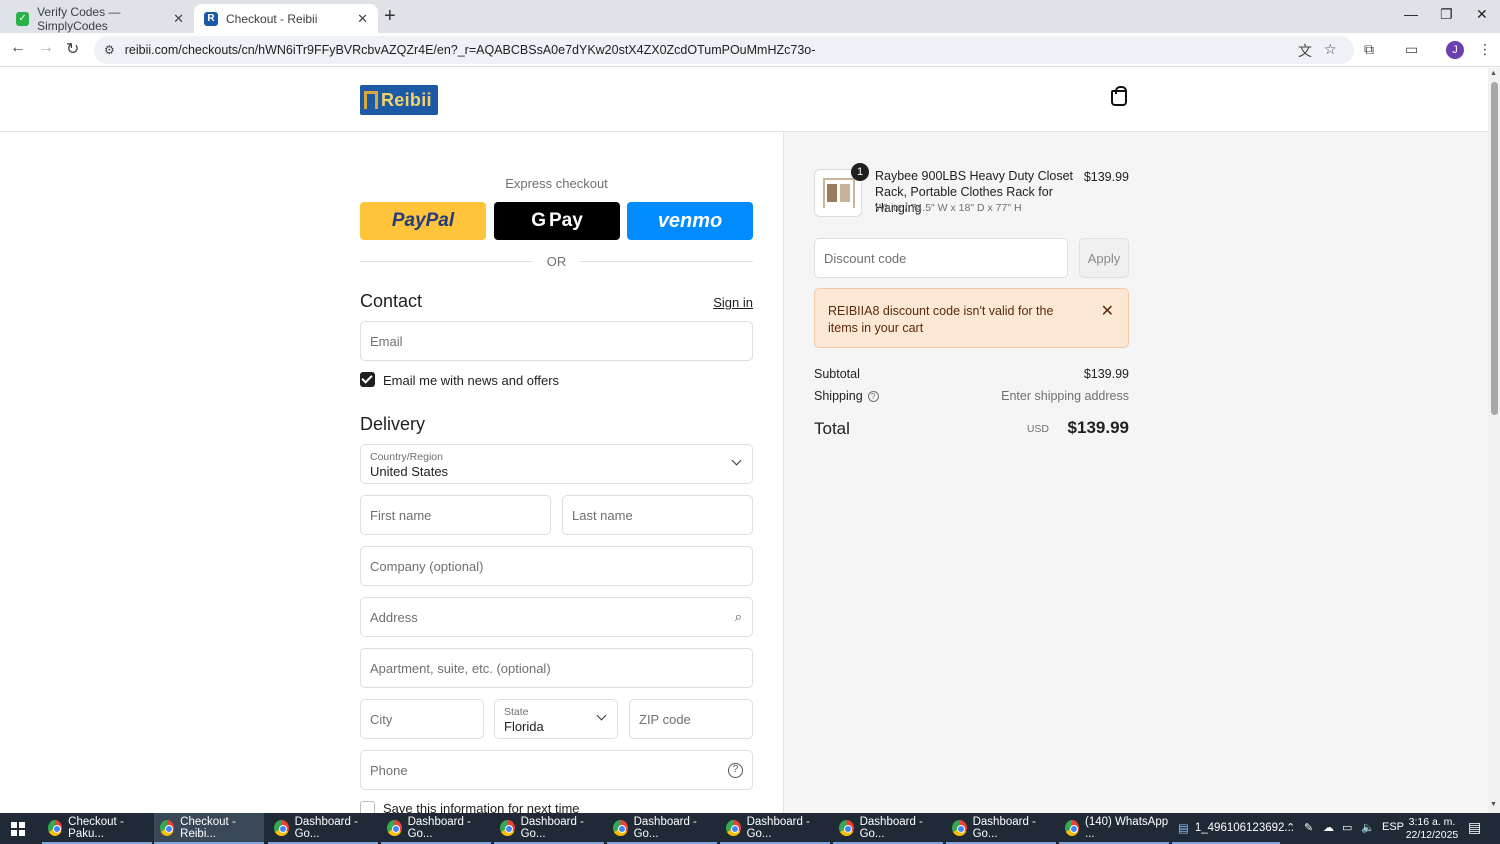 Image resolution: width=1500 pixels, height=844 pixels. Describe the element at coordinates (1455, 50) in the screenshot. I see `profile-avatar: J` at that location.